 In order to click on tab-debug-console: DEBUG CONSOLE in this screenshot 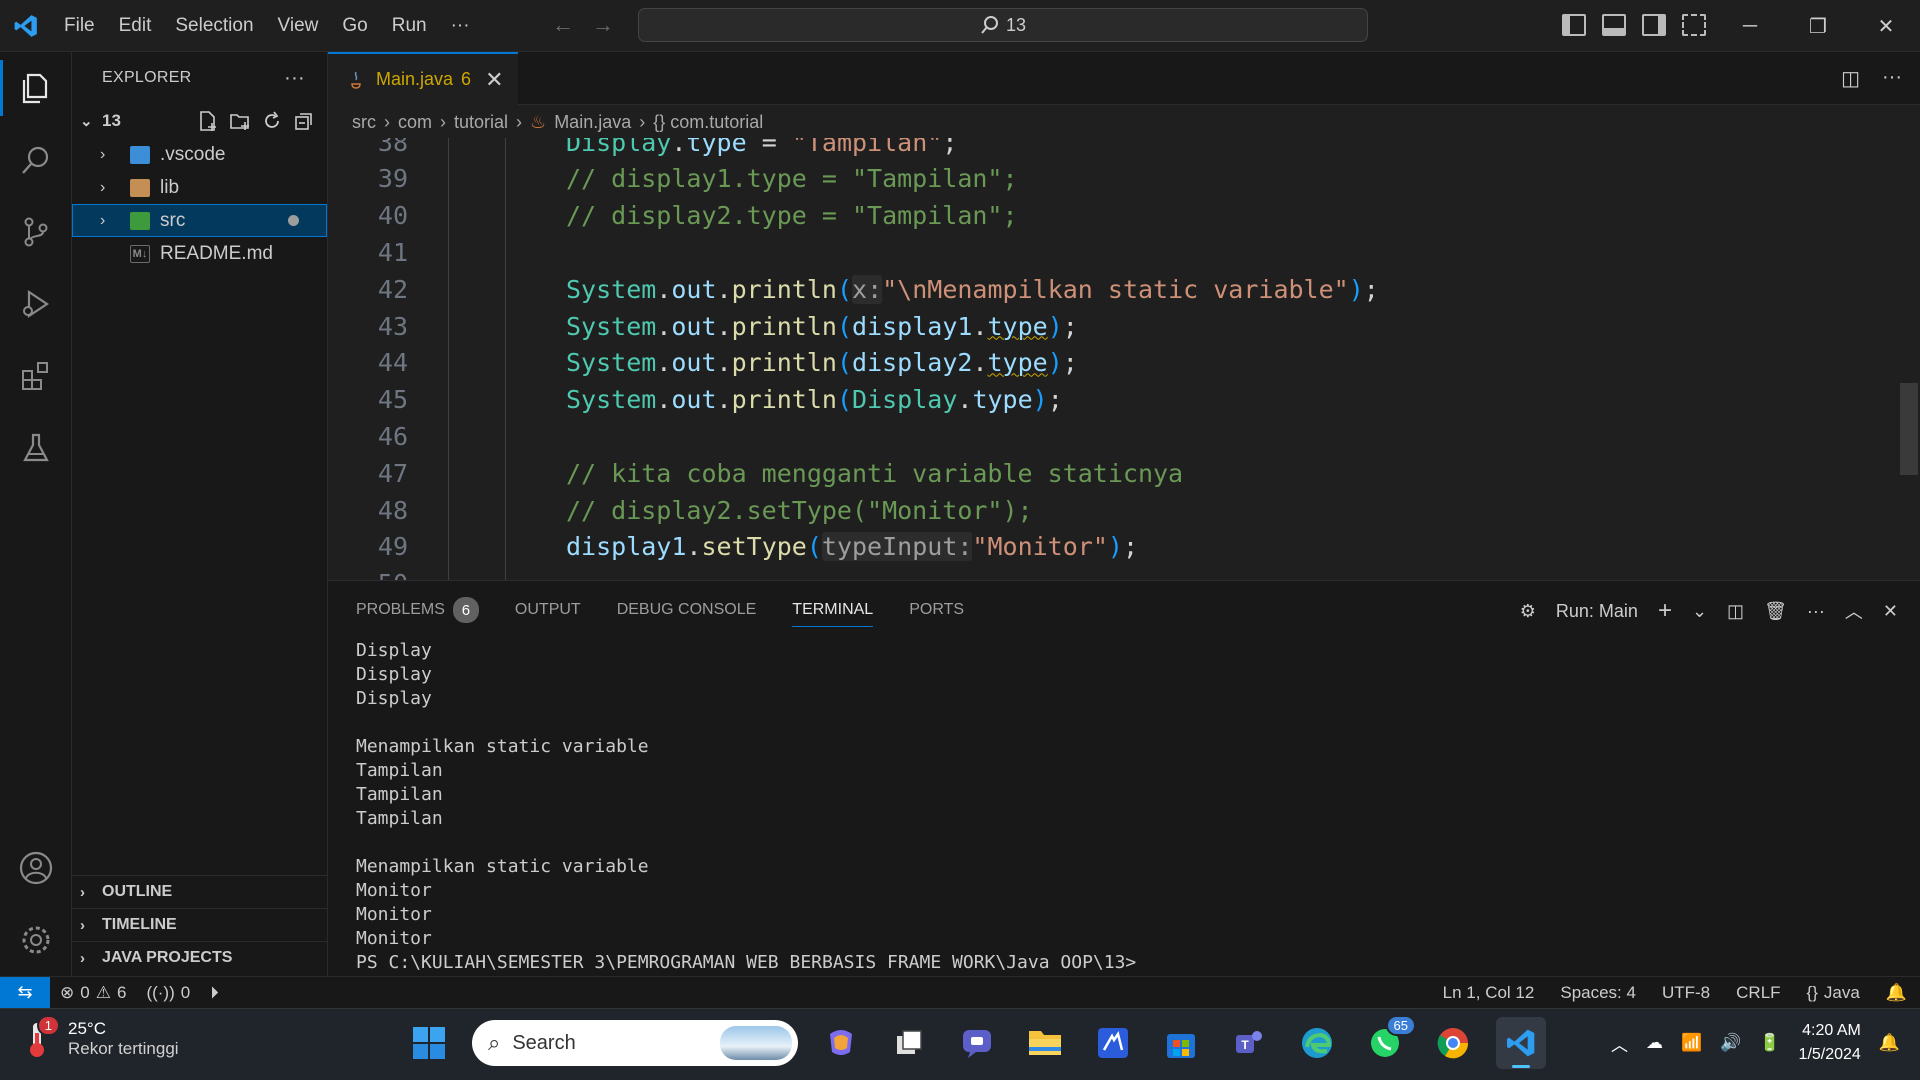, I will do `click(687, 610)`.